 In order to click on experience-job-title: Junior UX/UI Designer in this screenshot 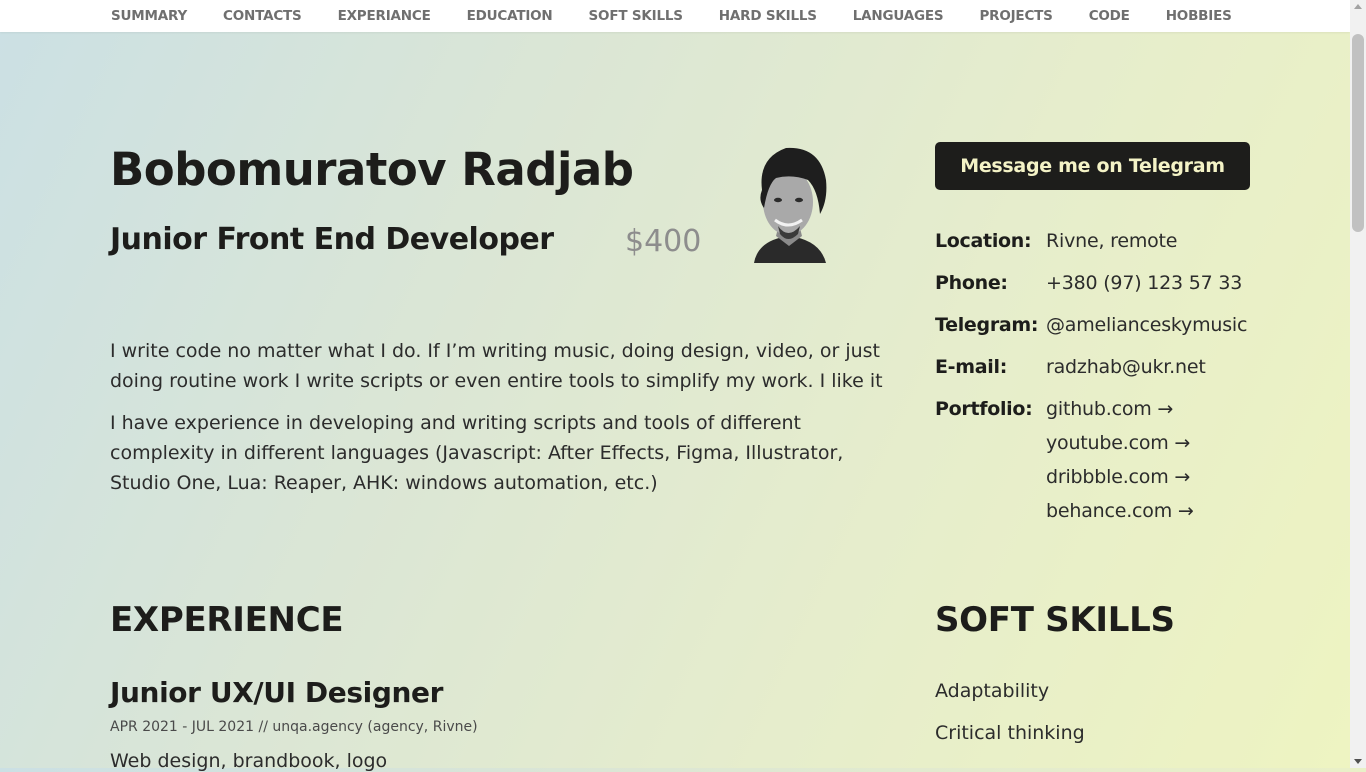, I will do `click(277, 692)`.